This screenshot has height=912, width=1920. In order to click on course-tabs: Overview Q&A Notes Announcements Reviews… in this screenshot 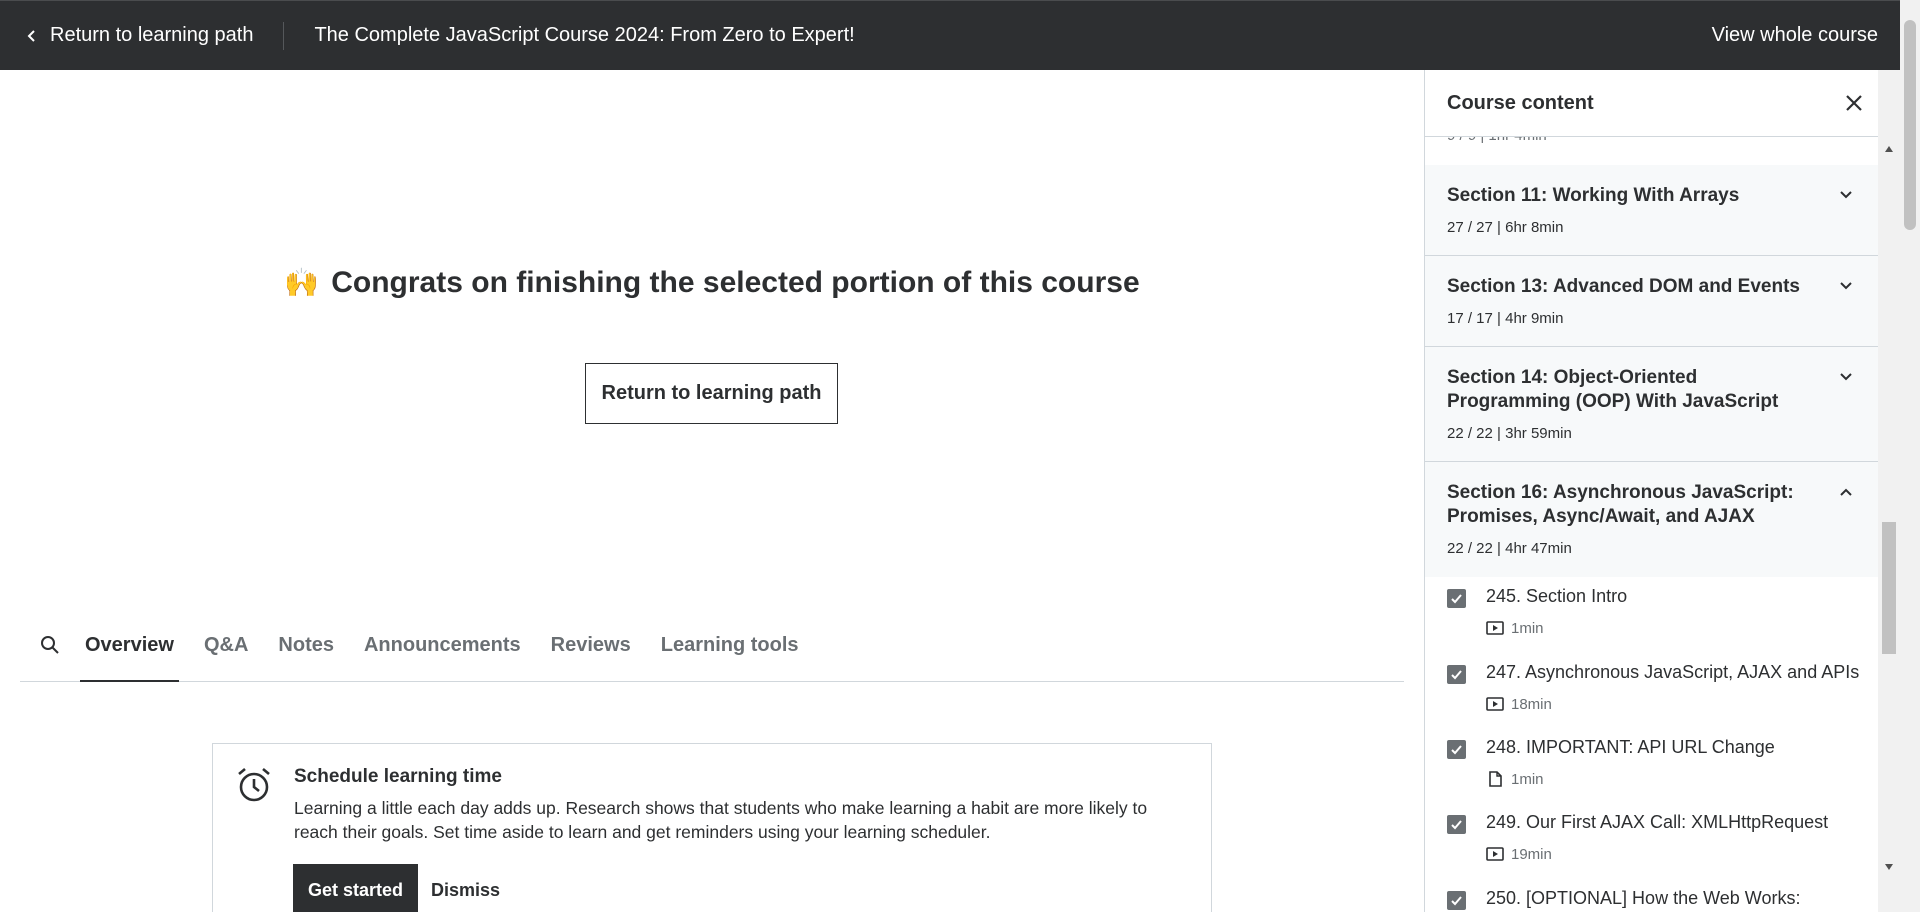, I will do `click(712, 646)`.